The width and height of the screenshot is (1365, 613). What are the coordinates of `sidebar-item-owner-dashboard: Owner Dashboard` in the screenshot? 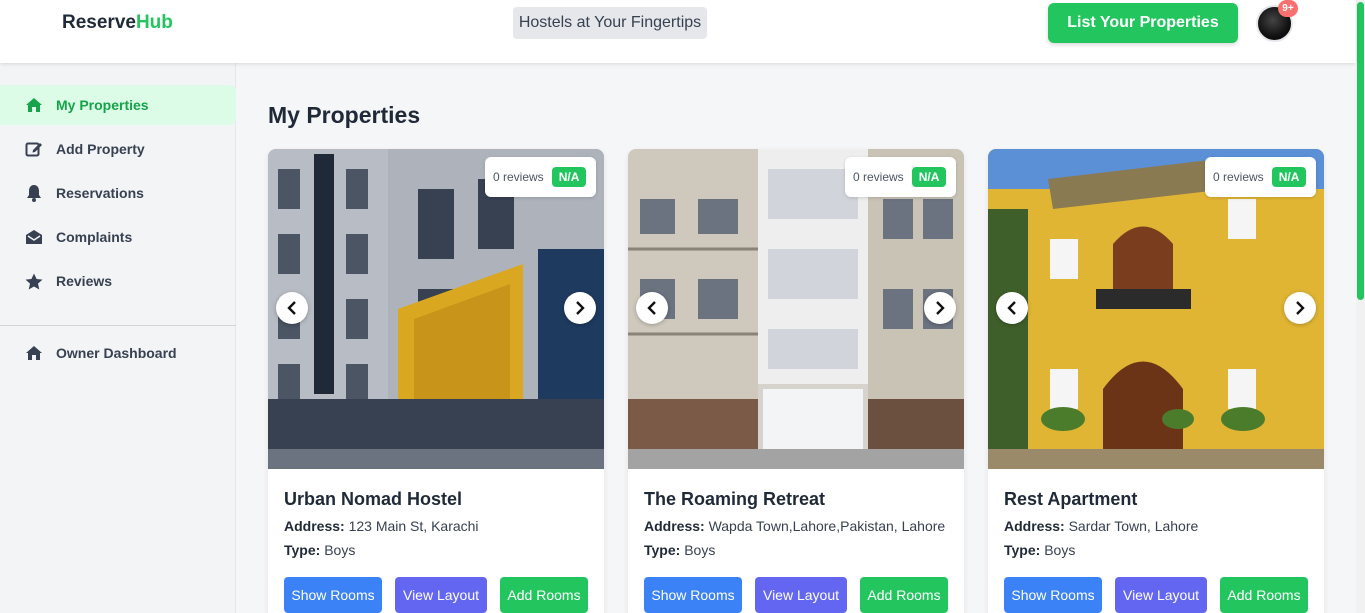 It's located at (118, 353).